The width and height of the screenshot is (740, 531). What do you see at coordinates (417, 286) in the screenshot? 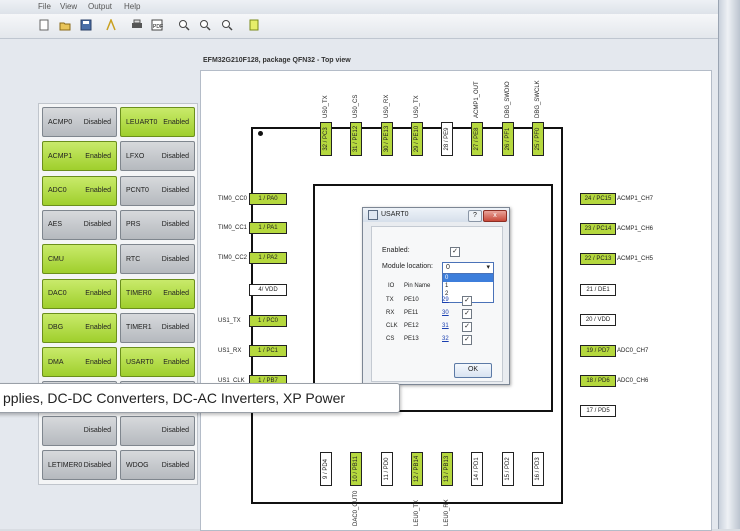
I see `pin-name-header: Pin Name` at bounding box center [417, 286].